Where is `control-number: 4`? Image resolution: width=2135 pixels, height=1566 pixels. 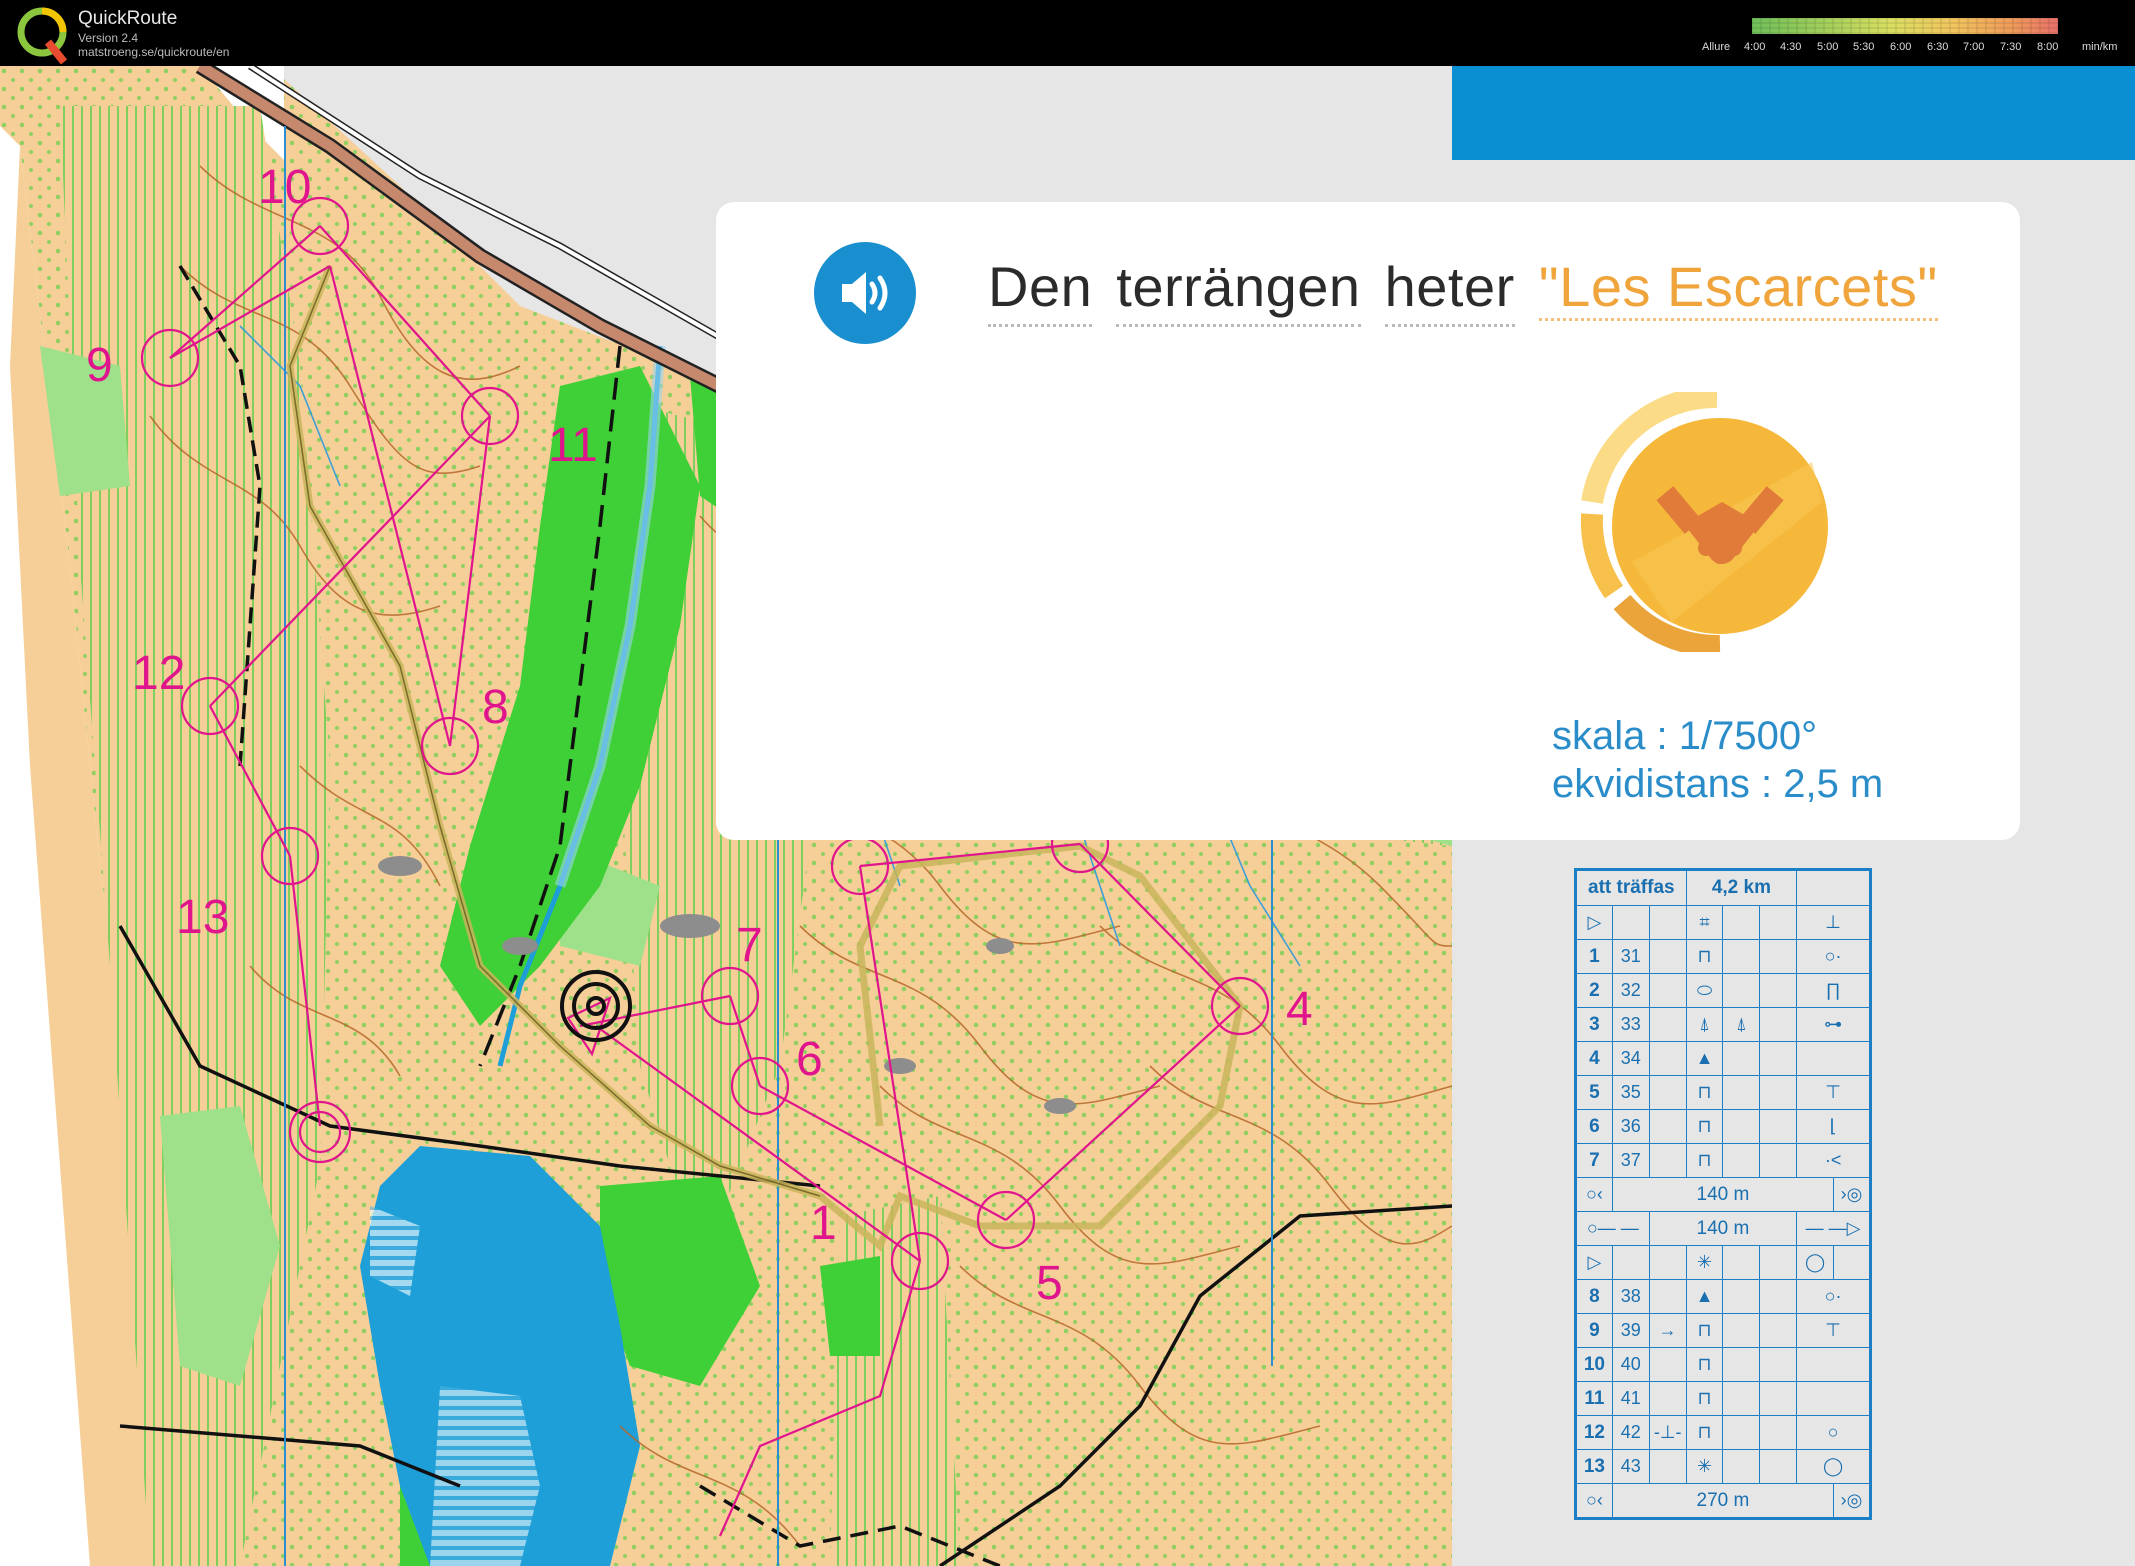 control-number: 4 is located at coordinates (1594, 1058).